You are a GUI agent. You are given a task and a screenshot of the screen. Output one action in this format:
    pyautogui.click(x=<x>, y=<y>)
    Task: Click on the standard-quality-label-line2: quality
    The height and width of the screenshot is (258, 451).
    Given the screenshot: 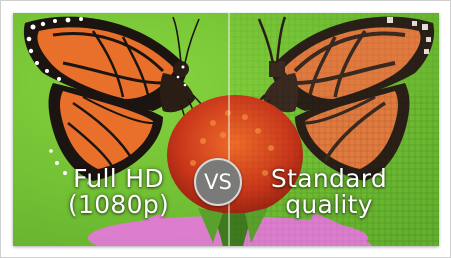 What is the action you would take?
    pyautogui.click(x=329, y=204)
    